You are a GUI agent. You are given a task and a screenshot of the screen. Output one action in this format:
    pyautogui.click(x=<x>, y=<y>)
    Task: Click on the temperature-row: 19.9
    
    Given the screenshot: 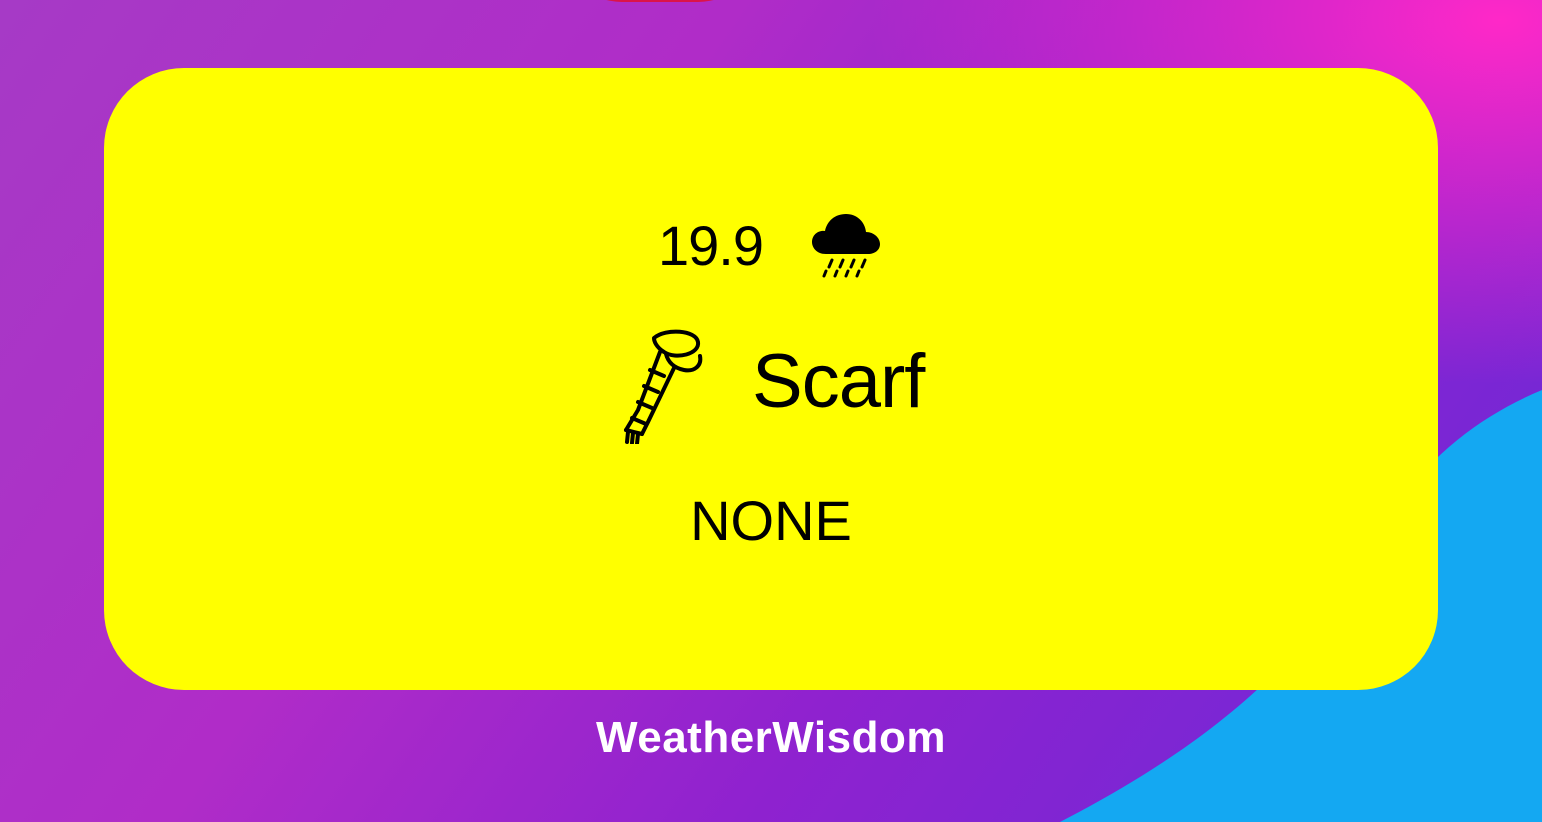 What is the action you would take?
    pyautogui.click(x=771, y=243)
    